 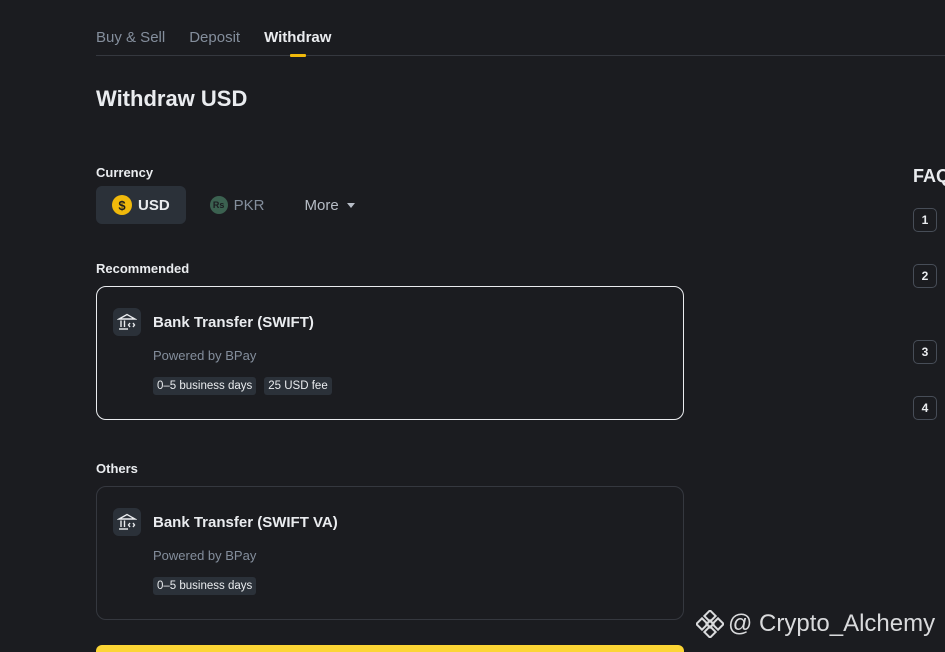 What do you see at coordinates (125, 172) in the screenshot?
I see `currency-label: Currency` at bounding box center [125, 172].